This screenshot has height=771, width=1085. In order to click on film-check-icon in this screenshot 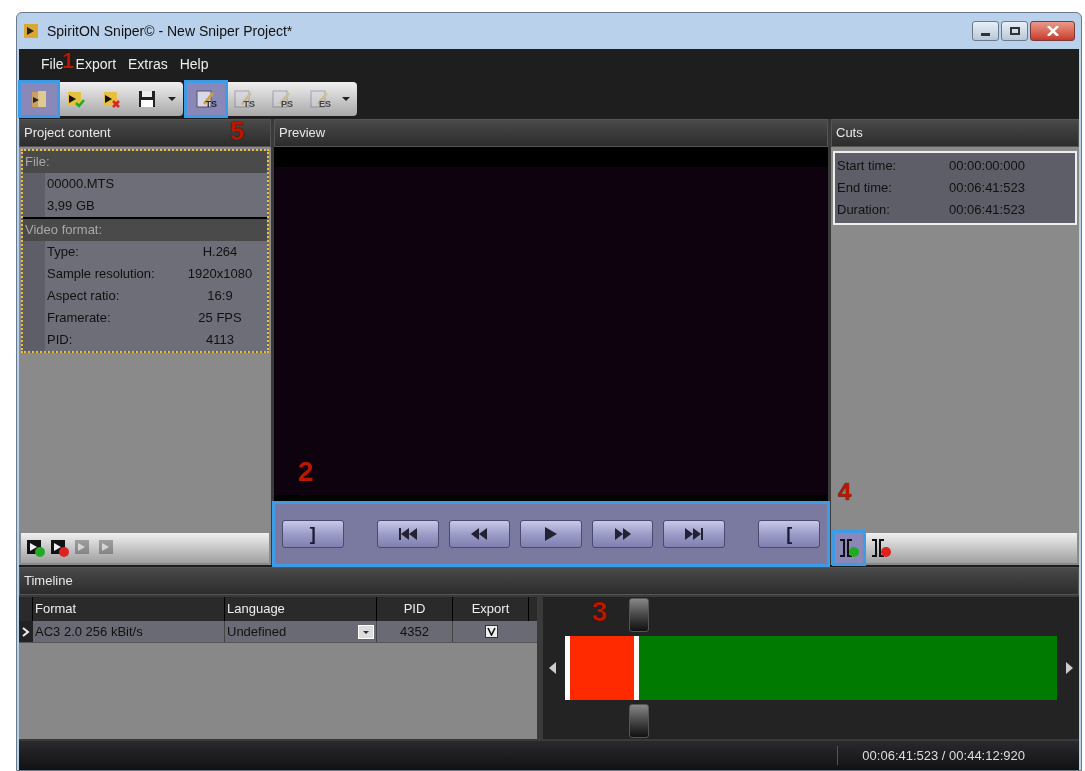, I will do `click(75, 99)`.